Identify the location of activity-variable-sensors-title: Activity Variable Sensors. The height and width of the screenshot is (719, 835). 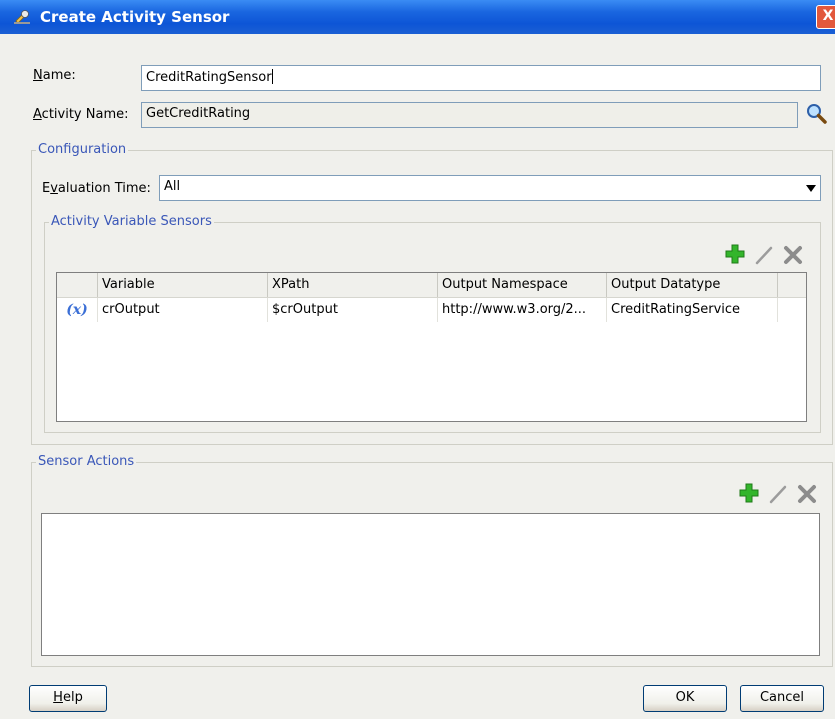
(131, 221).